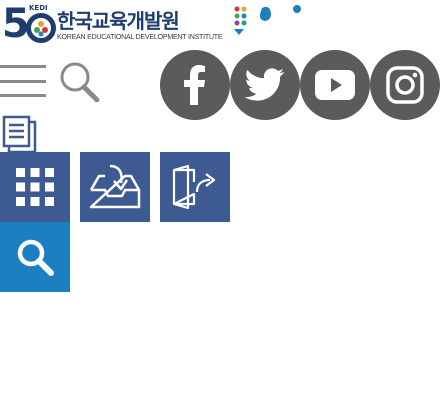 The height and width of the screenshot is (400, 440). I want to click on door-exit-icon, so click(194, 187).